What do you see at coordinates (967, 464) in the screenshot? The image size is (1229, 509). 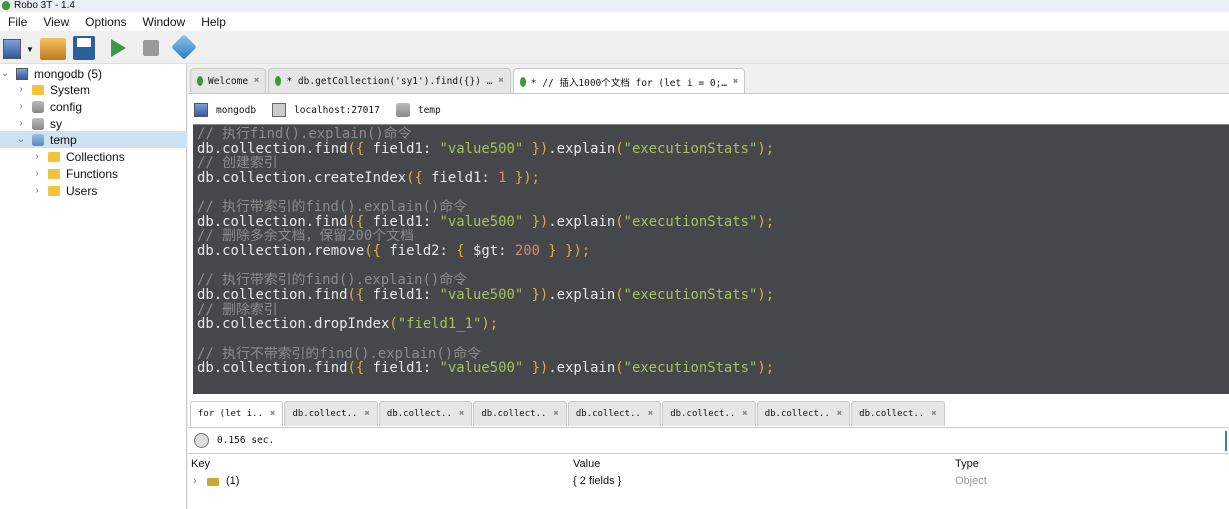 I see `column-header-type: Type` at bounding box center [967, 464].